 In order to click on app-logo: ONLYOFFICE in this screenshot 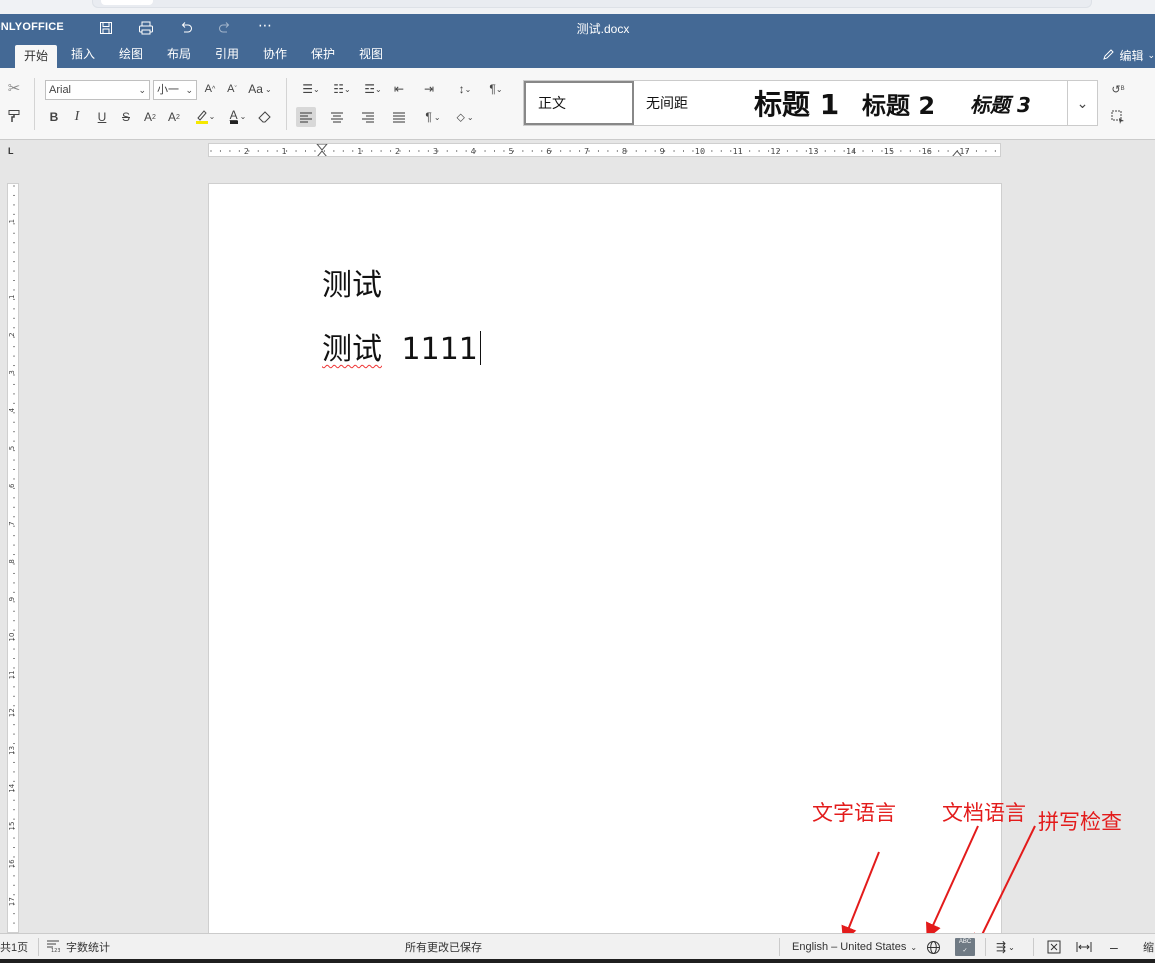, I will do `click(32, 27)`.